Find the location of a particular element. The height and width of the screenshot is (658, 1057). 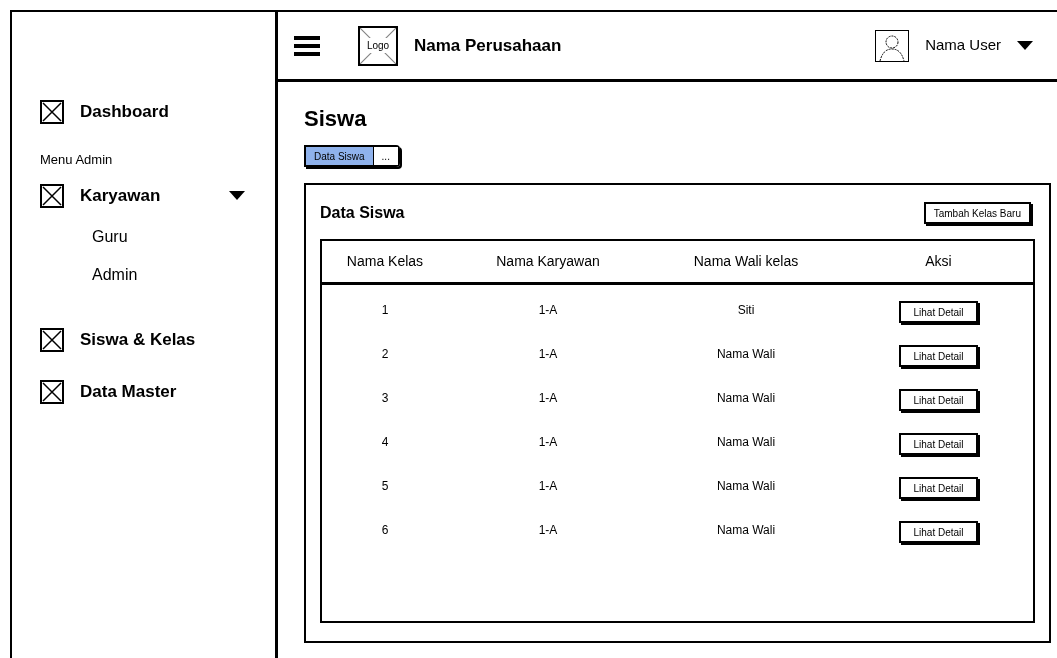

column-header: Nama Kelas is located at coordinates (385, 261).